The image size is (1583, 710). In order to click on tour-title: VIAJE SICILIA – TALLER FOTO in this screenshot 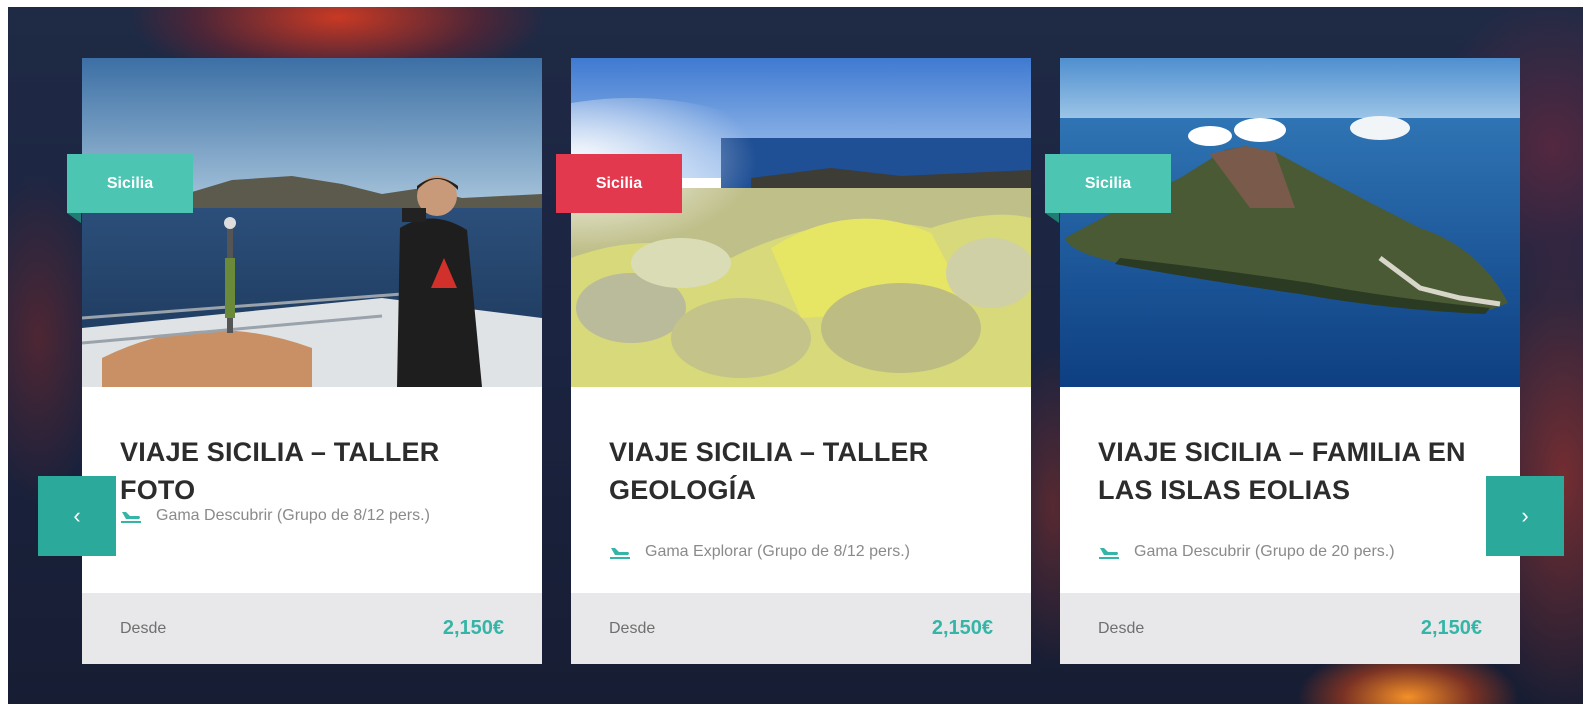, I will do `click(320, 471)`.